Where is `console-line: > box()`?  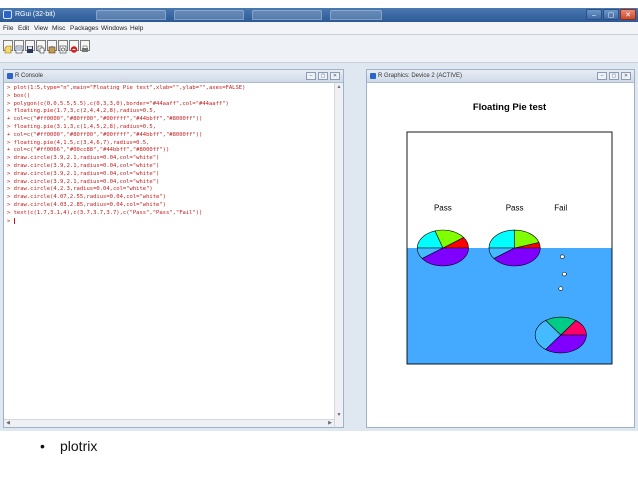 console-line: > box() is located at coordinates (168, 97).